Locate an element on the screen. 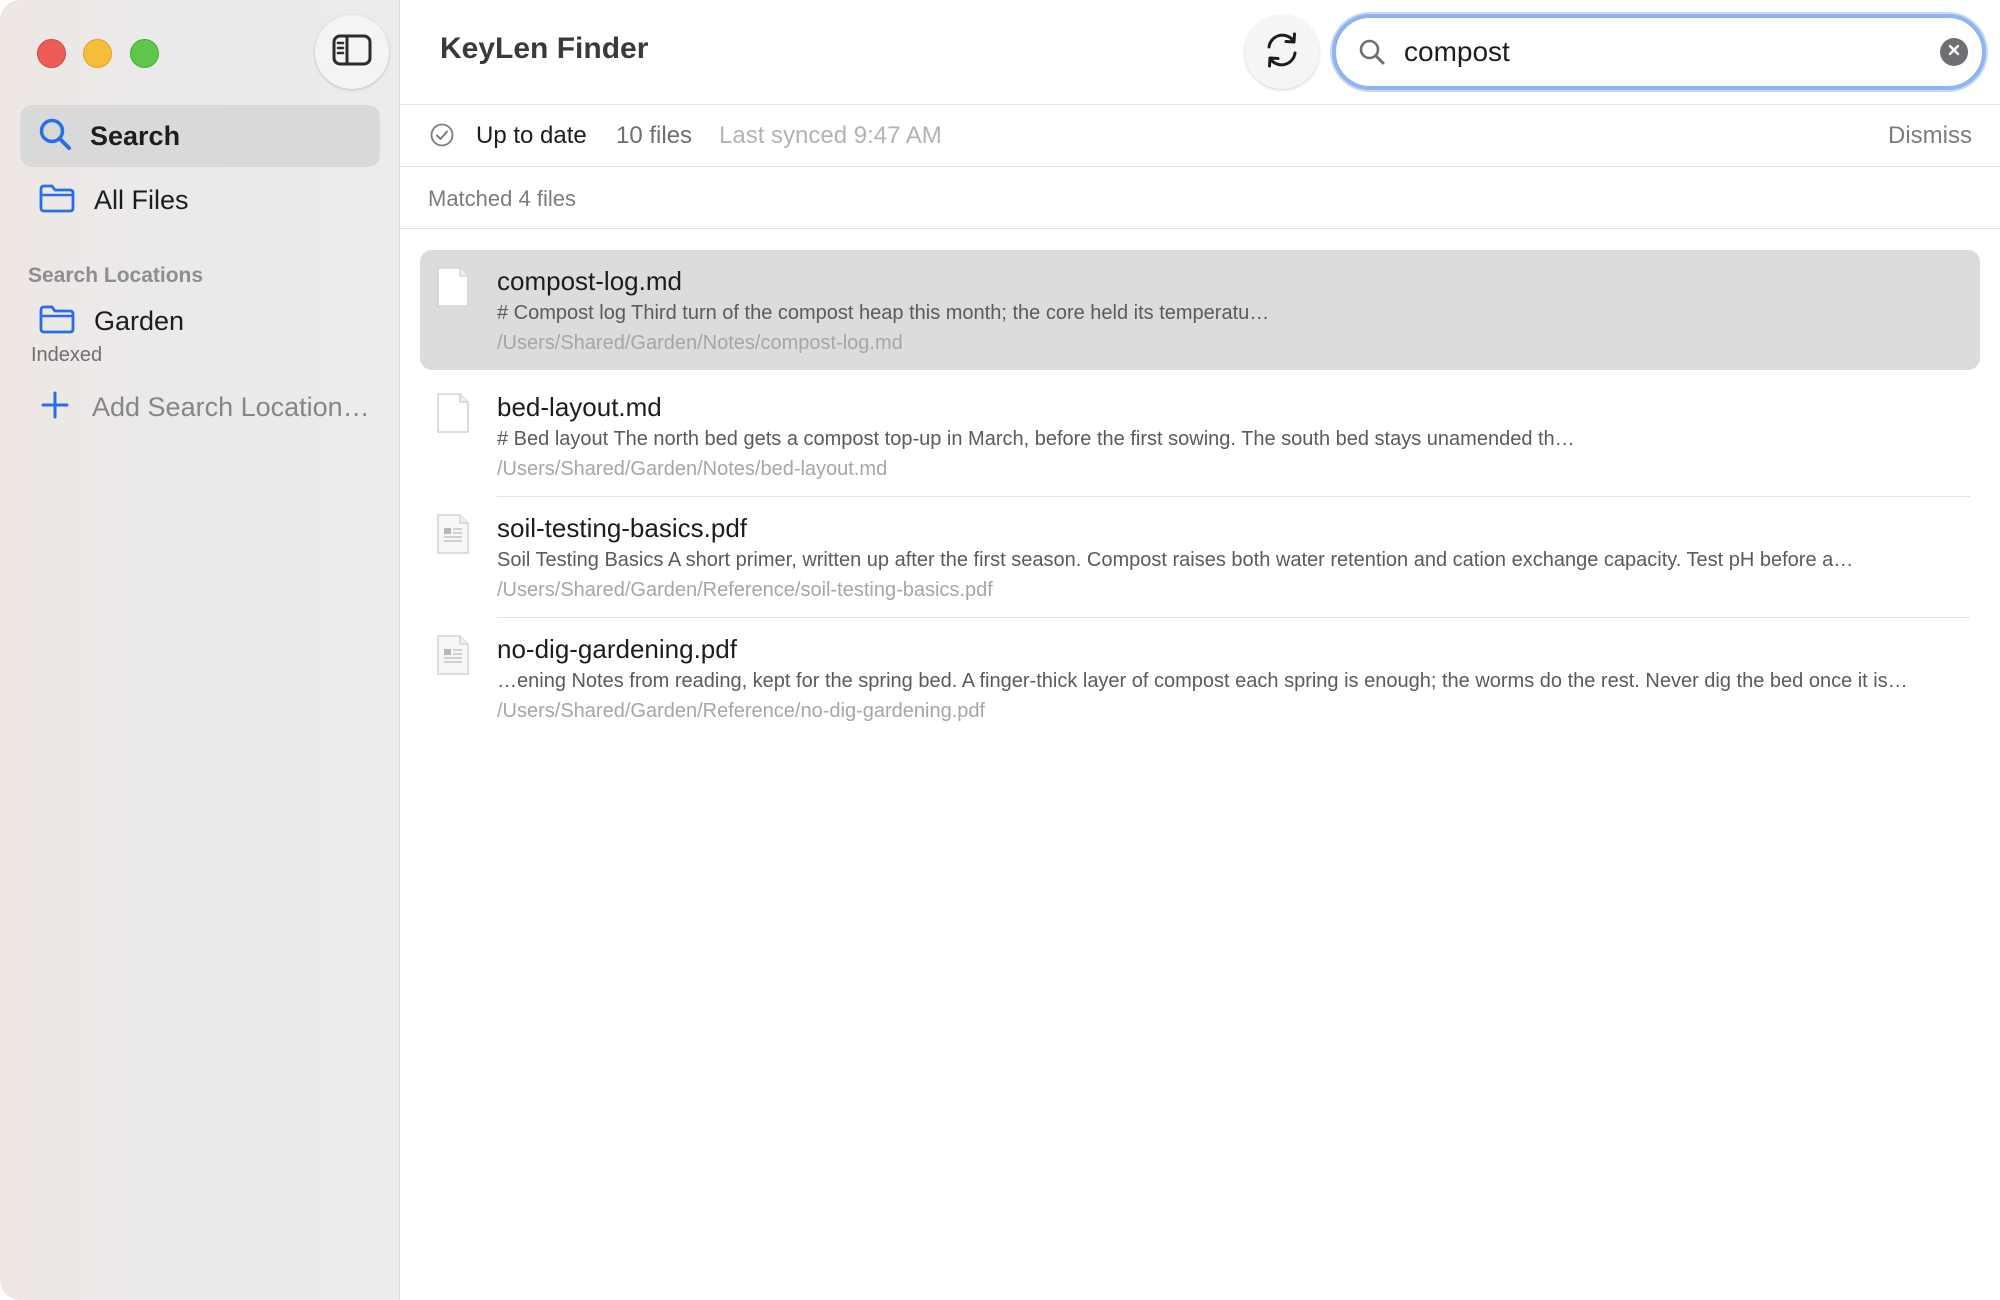 The width and height of the screenshot is (2000, 1300). dismiss-button: Dismiss is located at coordinates (1930, 136).